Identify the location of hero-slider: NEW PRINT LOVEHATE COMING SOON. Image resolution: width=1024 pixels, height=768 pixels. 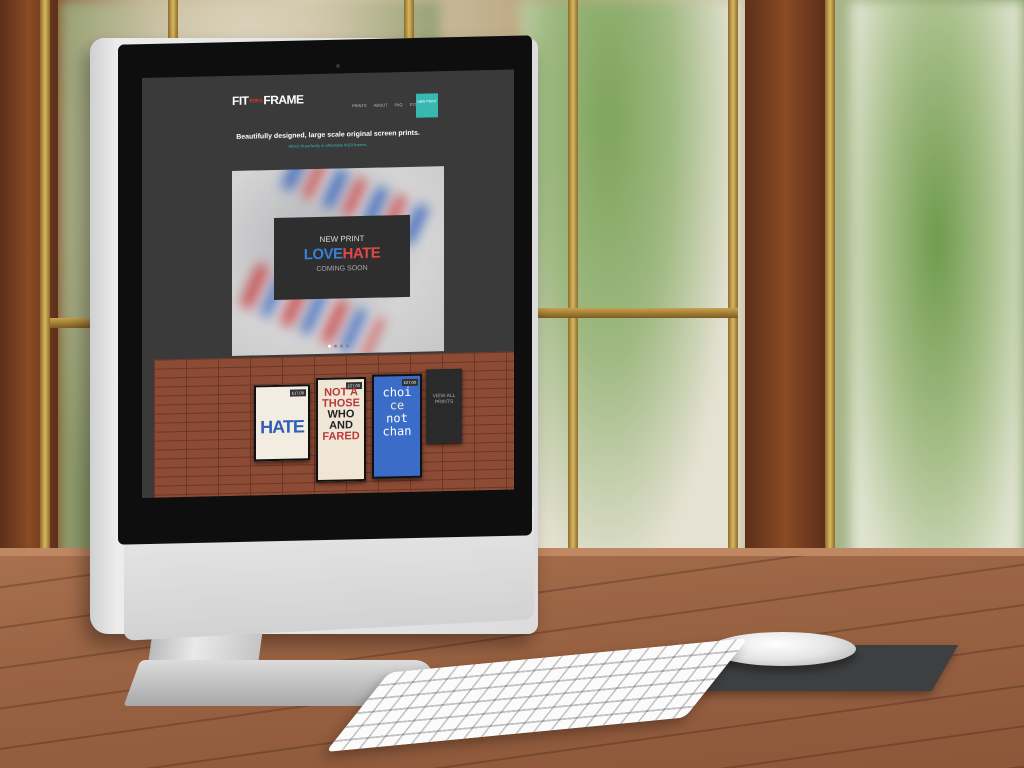
(338, 261).